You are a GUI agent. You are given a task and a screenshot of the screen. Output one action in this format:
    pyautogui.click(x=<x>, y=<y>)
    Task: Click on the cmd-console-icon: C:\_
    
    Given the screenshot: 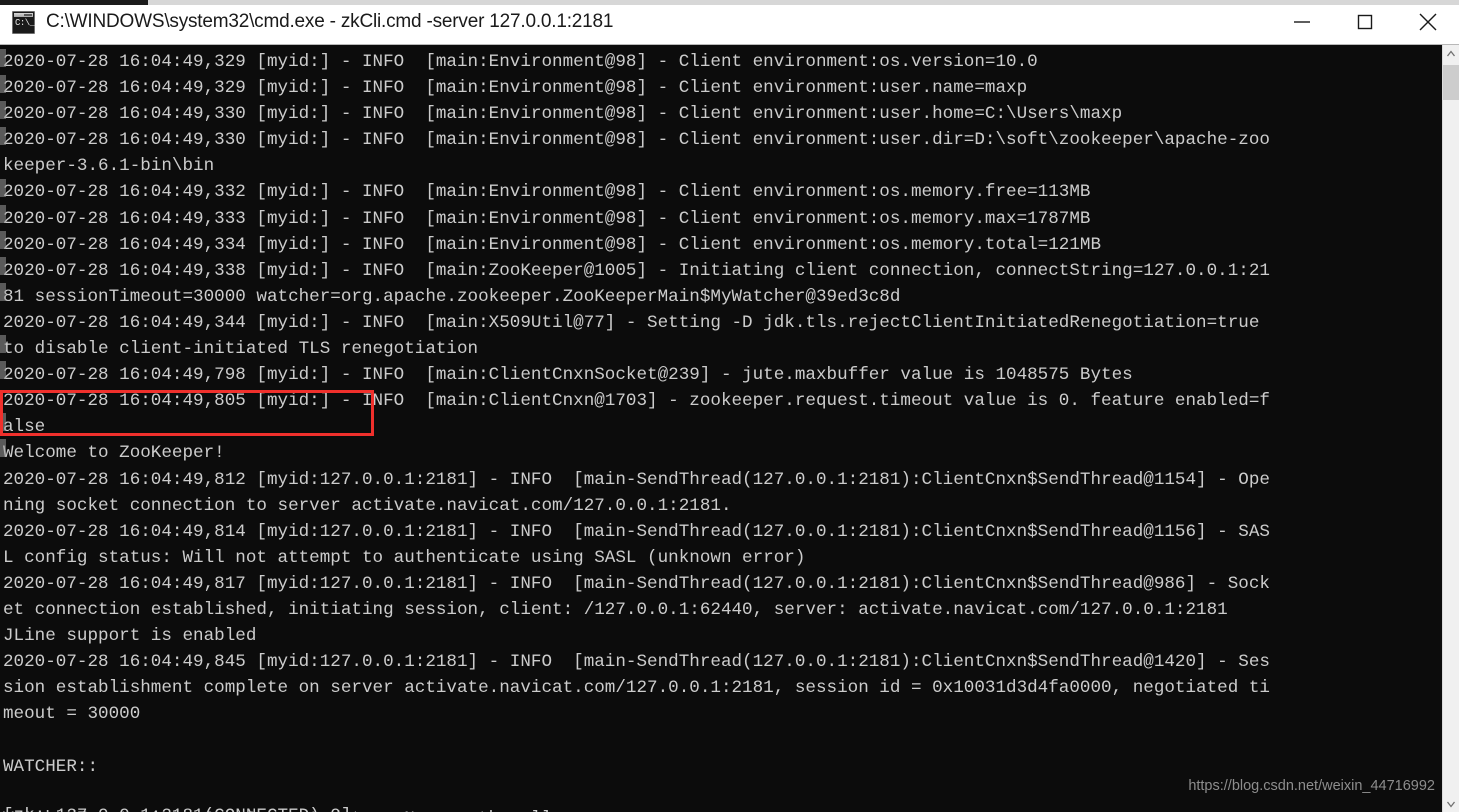 What is the action you would take?
    pyautogui.click(x=23, y=22)
    